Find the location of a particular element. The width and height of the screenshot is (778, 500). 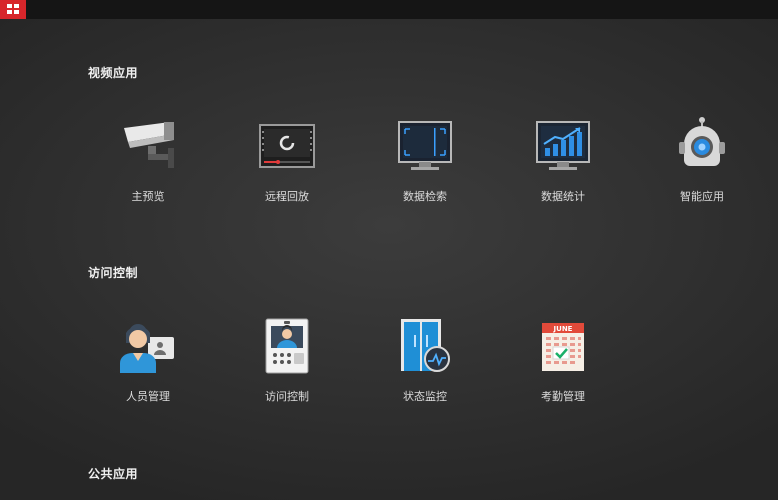

app-menu-button is located at coordinates (13, 9).